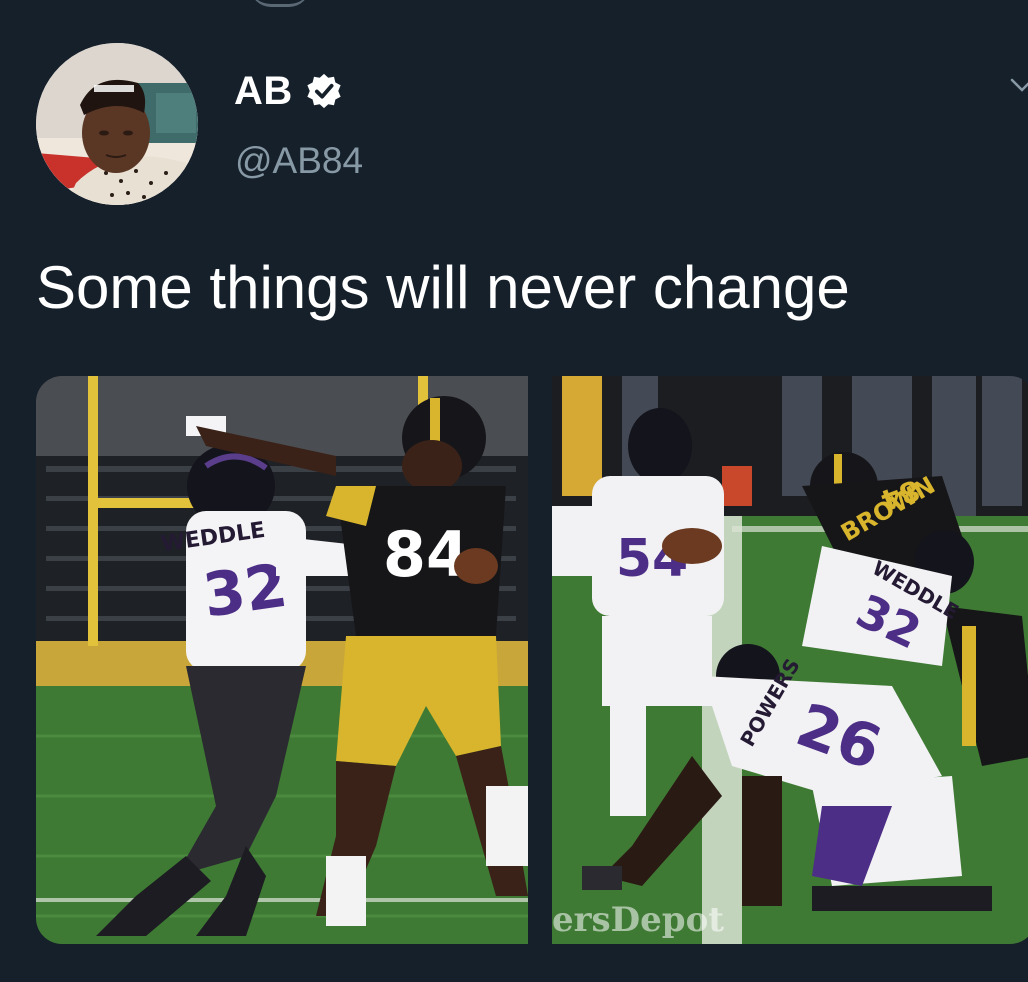 This screenshot has height=982, width=1028. I want to click on tweet-text: Some things will never change, so click(443, 287).